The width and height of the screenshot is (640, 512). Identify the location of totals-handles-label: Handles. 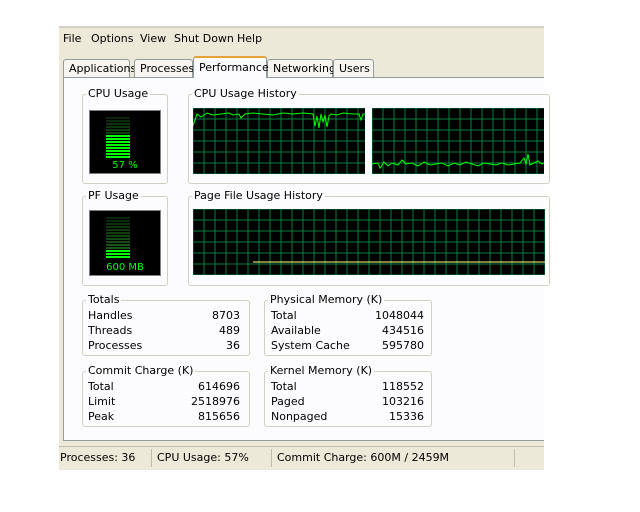
(110, 315).